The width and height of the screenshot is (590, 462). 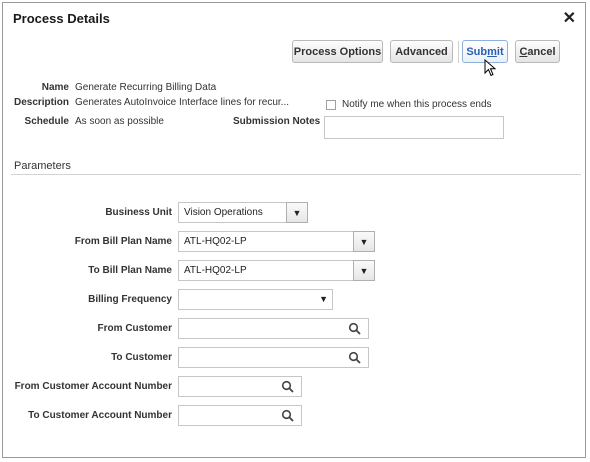 What do you see at coordinates (146, 87) in the screenshot?
I see `name-value: Generate Recurring Billing Data` at bounding box center [146, 87].